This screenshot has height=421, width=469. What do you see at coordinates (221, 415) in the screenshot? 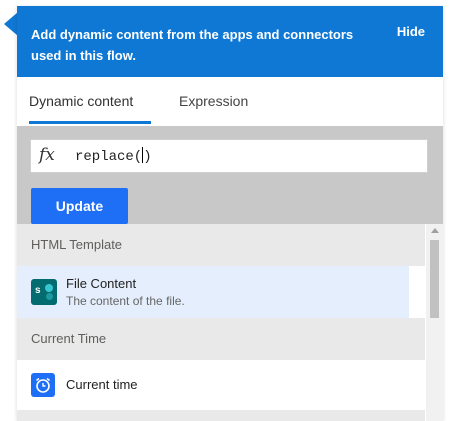
I see `next-section-header` at bounding box center [221, 415].